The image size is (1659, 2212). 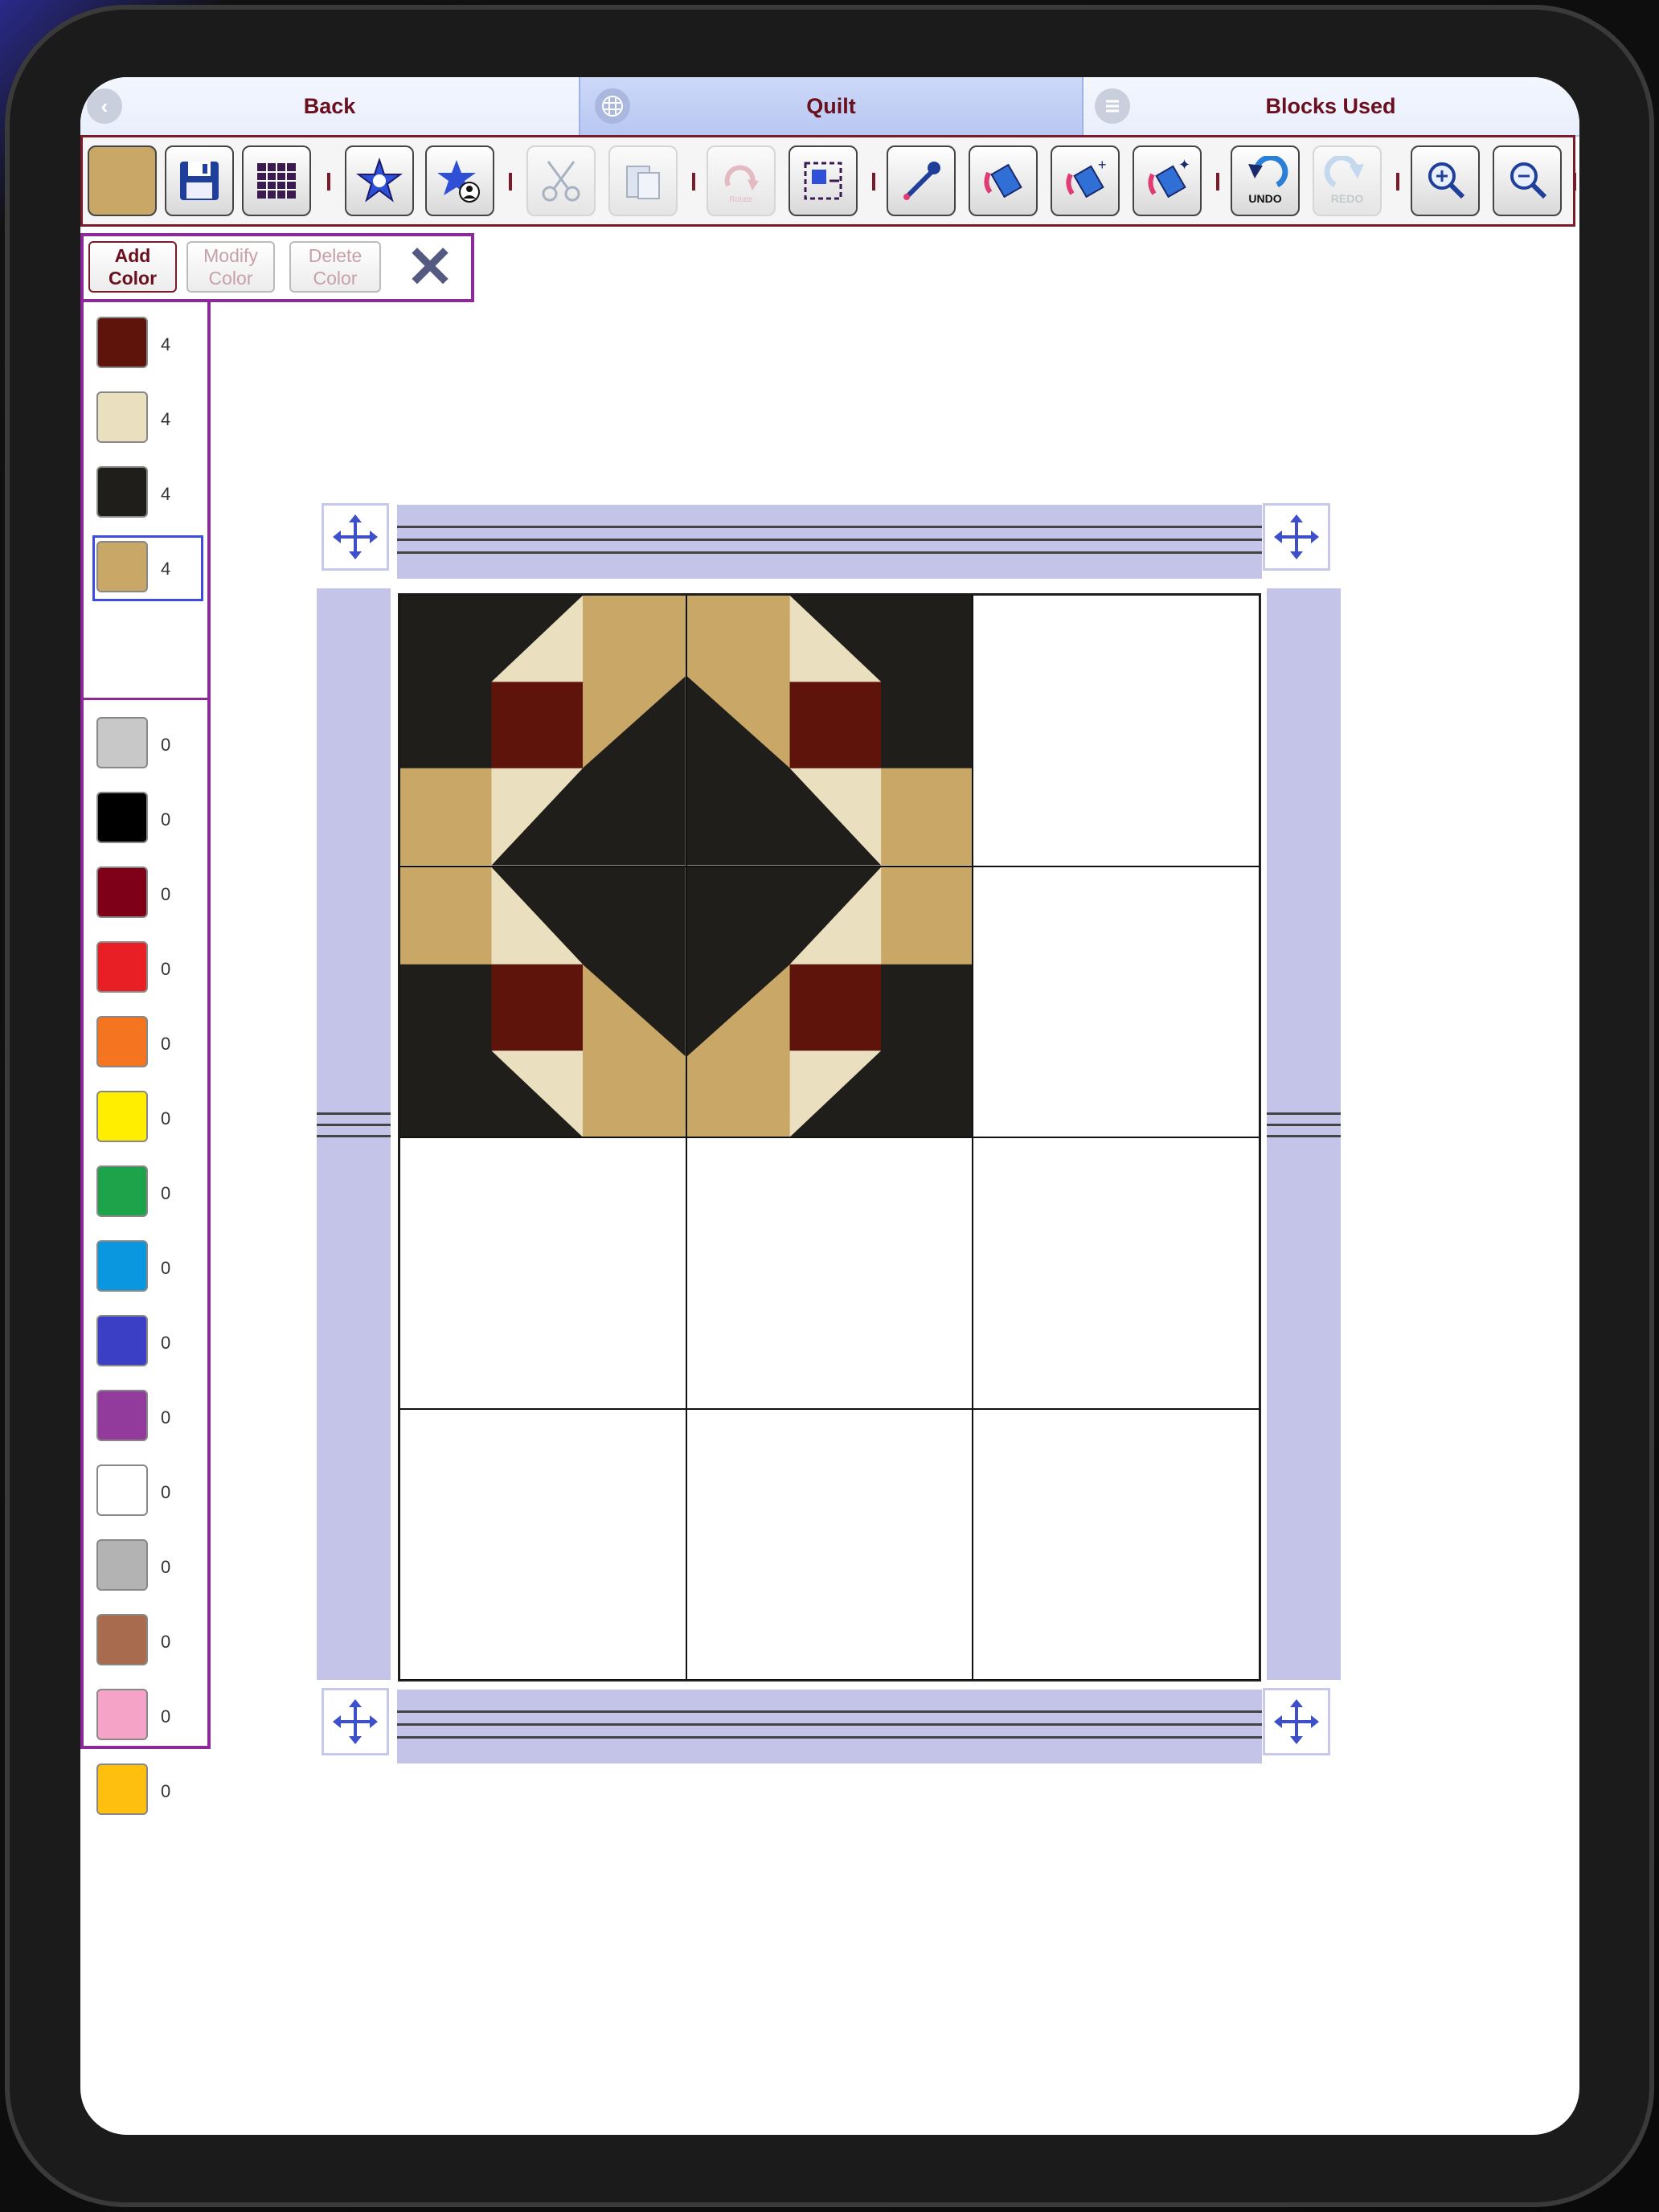 What do you see at coordinates (148, 344) in the screenshot?
I see `palette-swatch-used-0: 4` at bounding box center [148, 344].